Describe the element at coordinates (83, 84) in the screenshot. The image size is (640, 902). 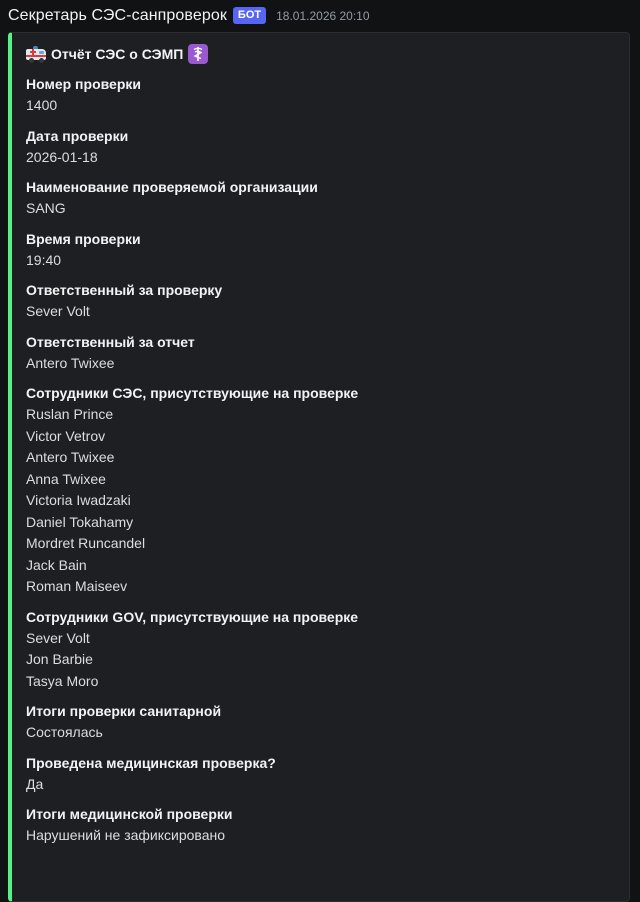
I see `field-name: Номер проверки` at that location.